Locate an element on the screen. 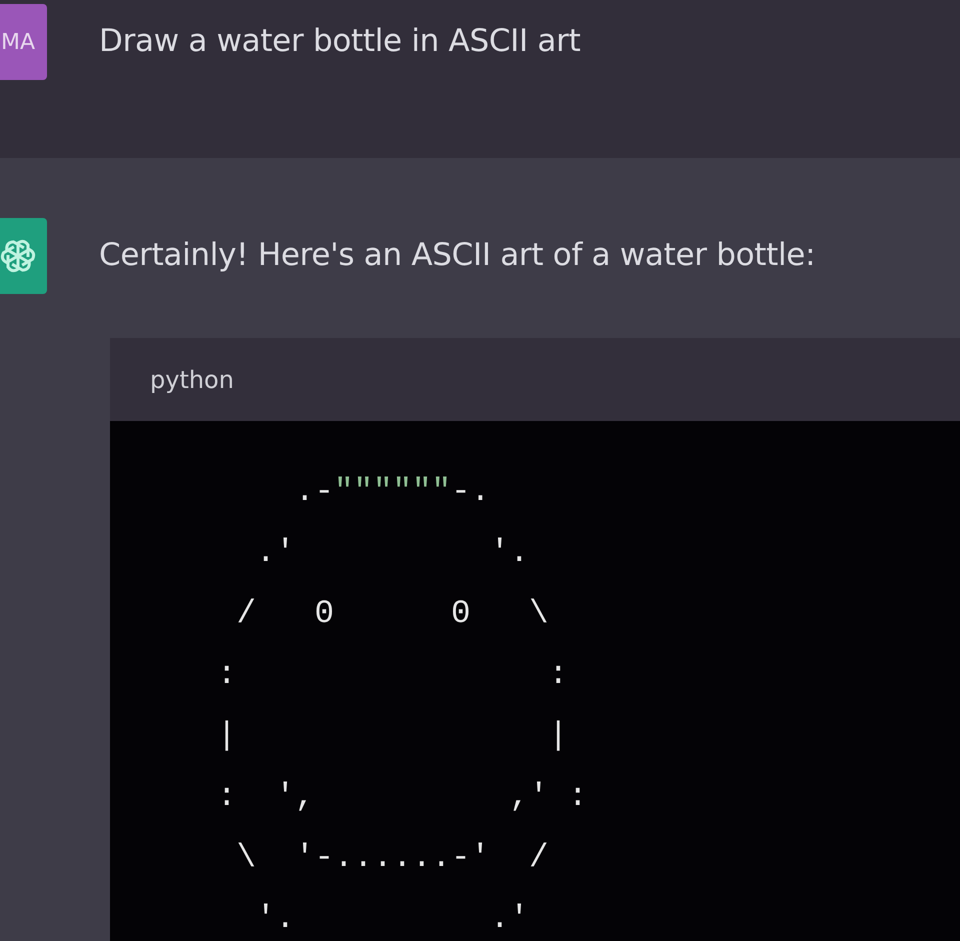  code-line: .' '. is located at coordinates (392, 552).